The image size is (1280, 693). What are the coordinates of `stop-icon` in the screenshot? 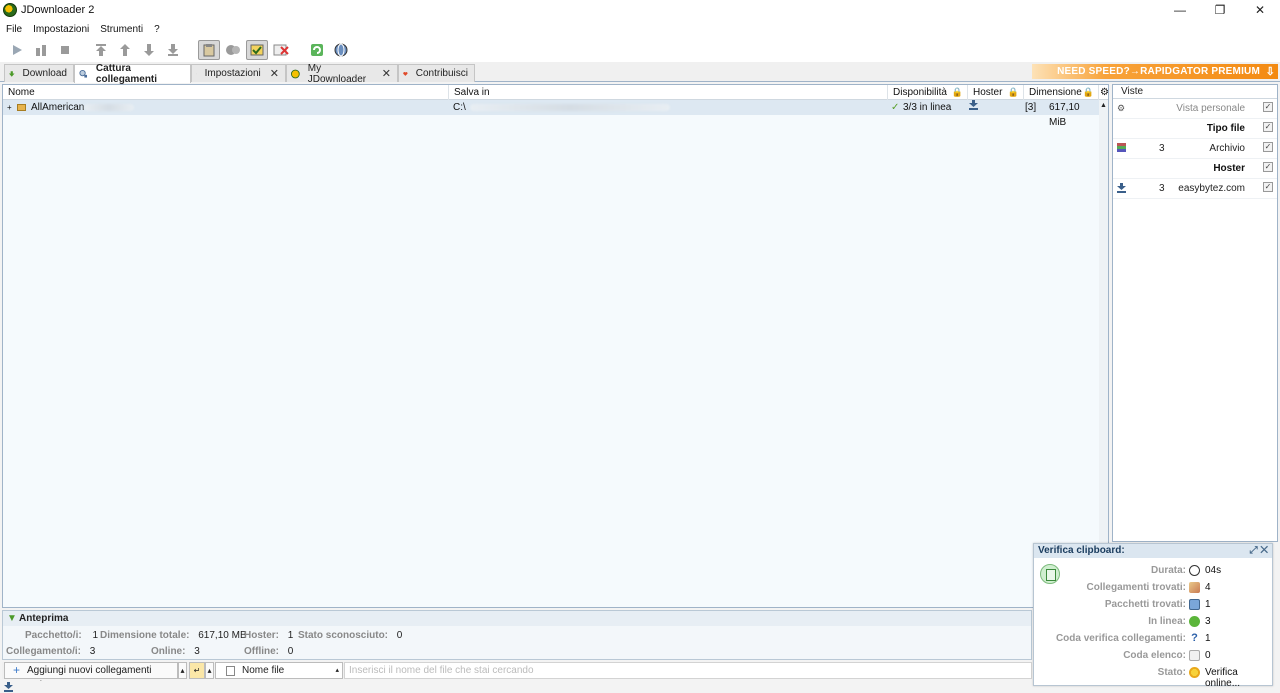 It's located at (65, 50).